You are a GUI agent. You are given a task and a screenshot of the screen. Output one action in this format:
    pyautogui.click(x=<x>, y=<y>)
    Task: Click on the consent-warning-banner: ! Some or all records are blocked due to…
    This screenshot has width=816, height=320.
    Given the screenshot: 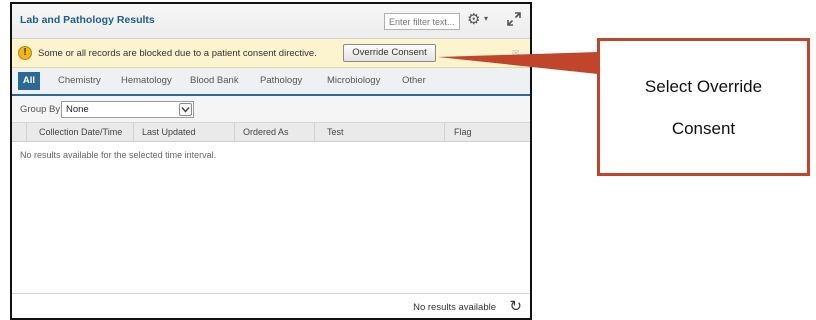 What is the action you would take?
    pyautogui.click(x=271, y=53)
    